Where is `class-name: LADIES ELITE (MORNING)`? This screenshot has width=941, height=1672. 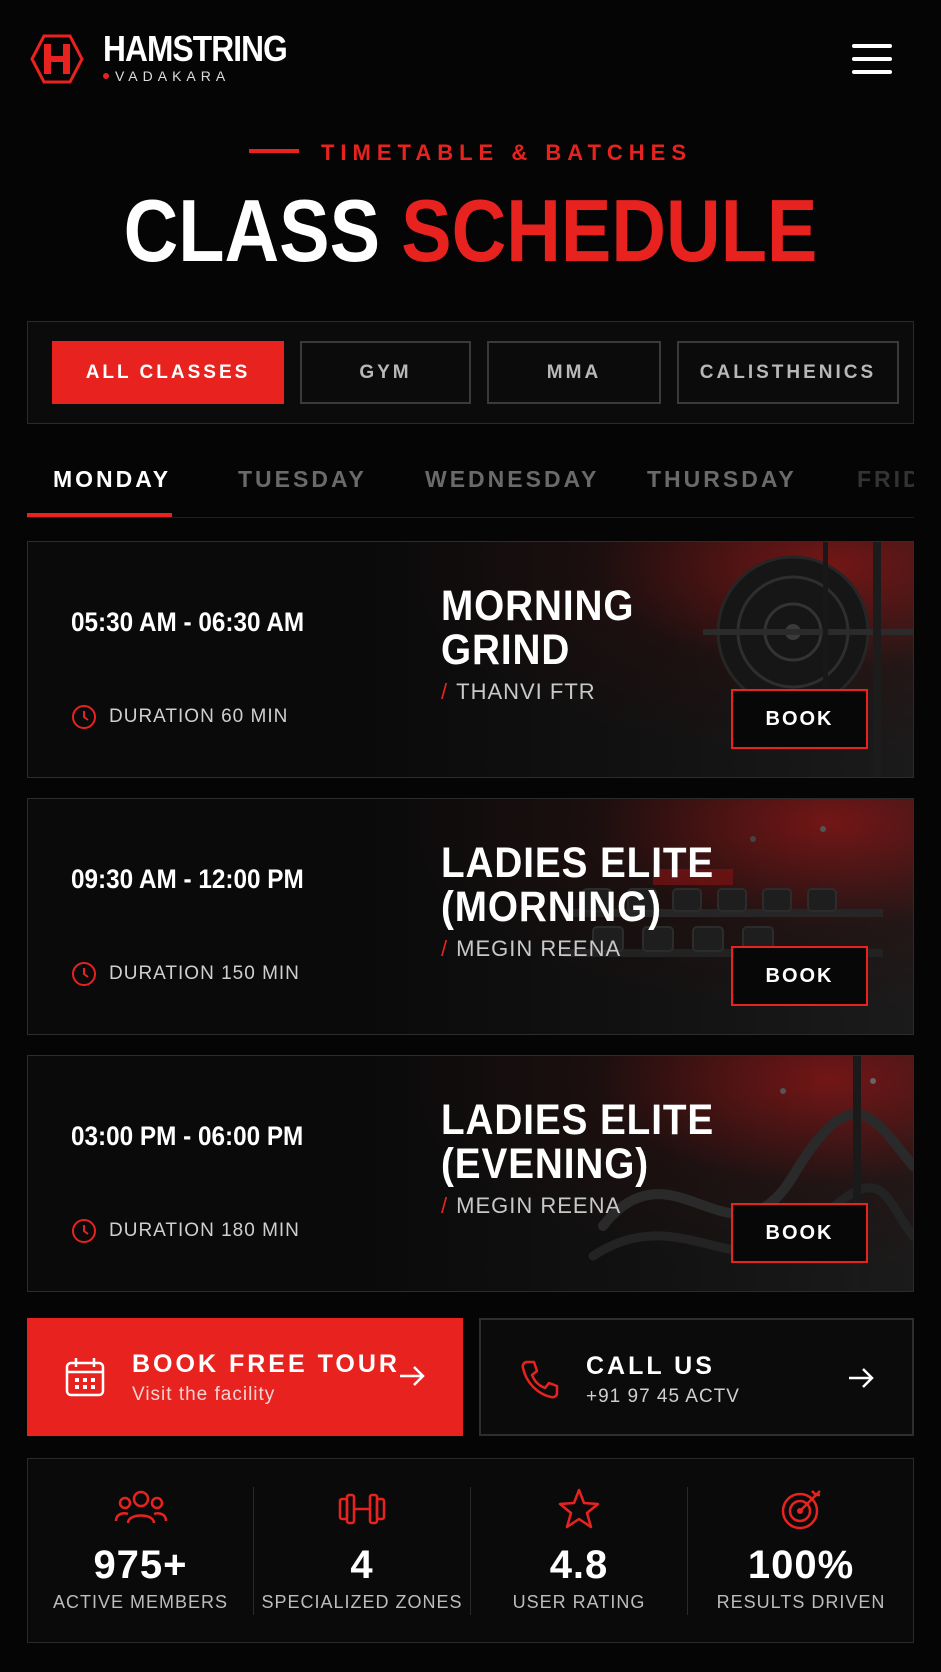
class-name: LADIES ELITE (MORNING) is located at coordinates (577, 885).